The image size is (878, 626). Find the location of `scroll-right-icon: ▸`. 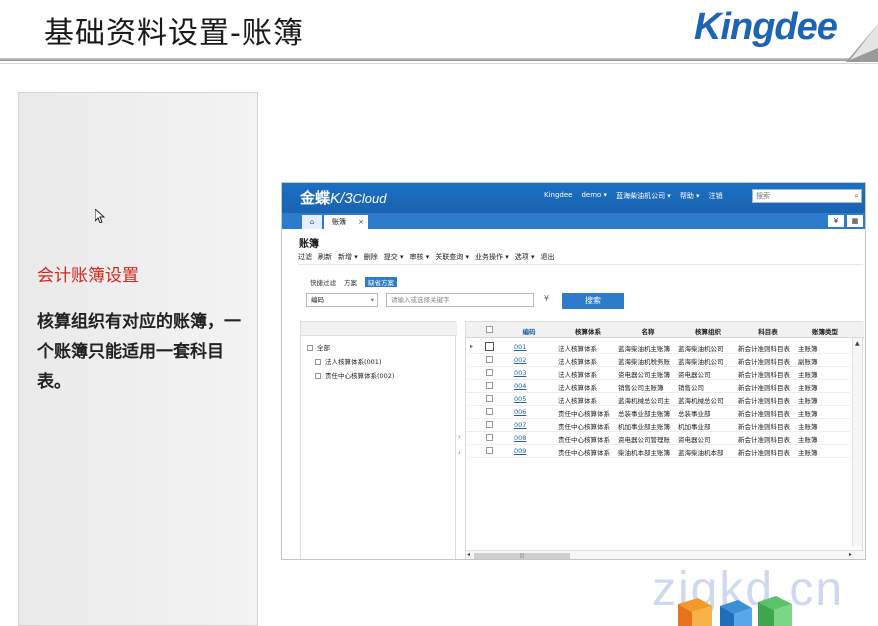

scroll-right-icon: ▸ is located at coordinates (850, 554).